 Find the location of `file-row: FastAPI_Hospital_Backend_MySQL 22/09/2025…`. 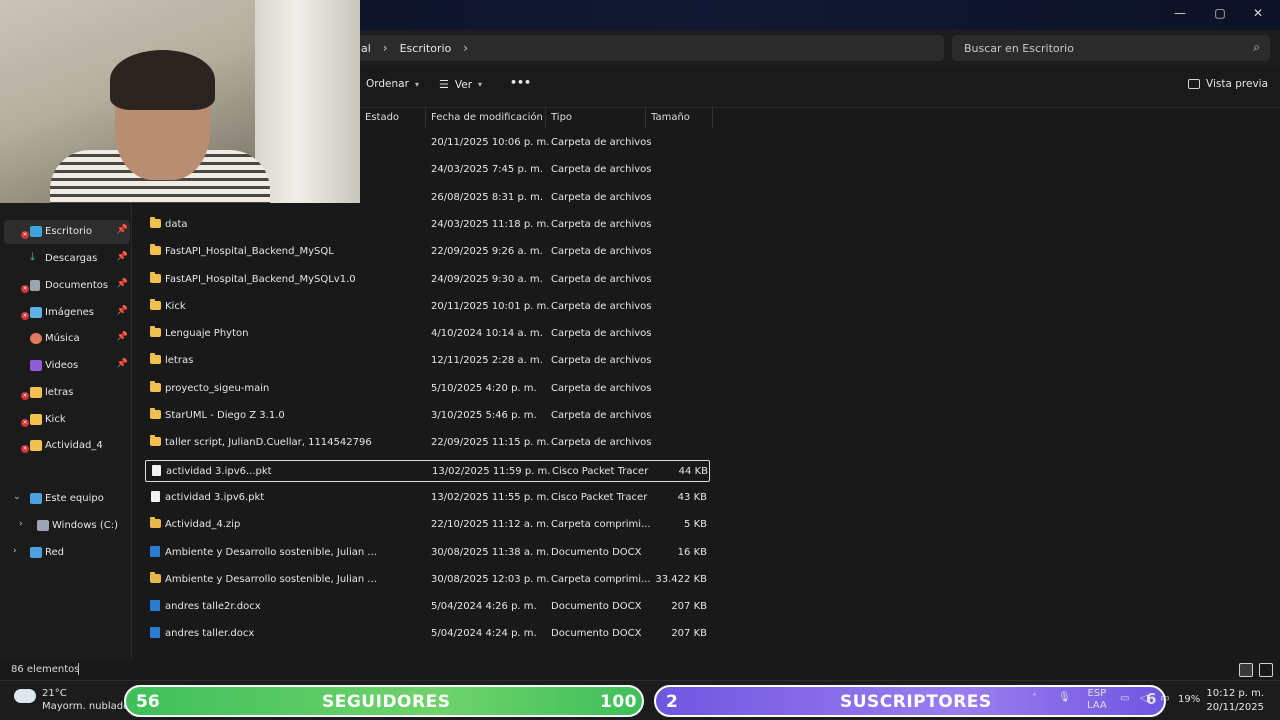

file-row: FastAPI_Hospital_Backend_MySQL 22/09/2025… is located at coordinates (427, 252).